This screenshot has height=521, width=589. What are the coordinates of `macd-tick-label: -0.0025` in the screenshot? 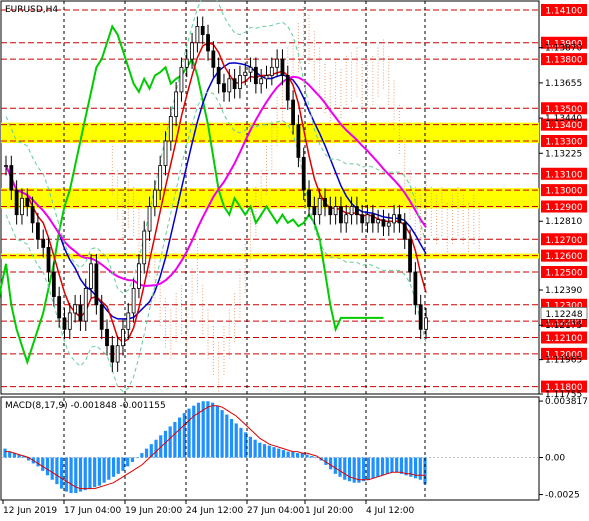 It's located at (562, 496).